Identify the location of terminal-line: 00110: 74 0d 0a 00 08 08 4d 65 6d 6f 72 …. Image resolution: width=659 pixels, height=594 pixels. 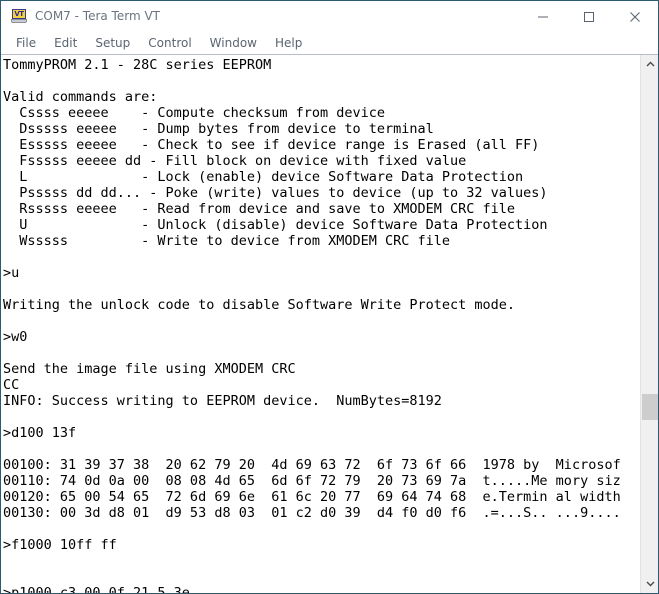
(312, 481).